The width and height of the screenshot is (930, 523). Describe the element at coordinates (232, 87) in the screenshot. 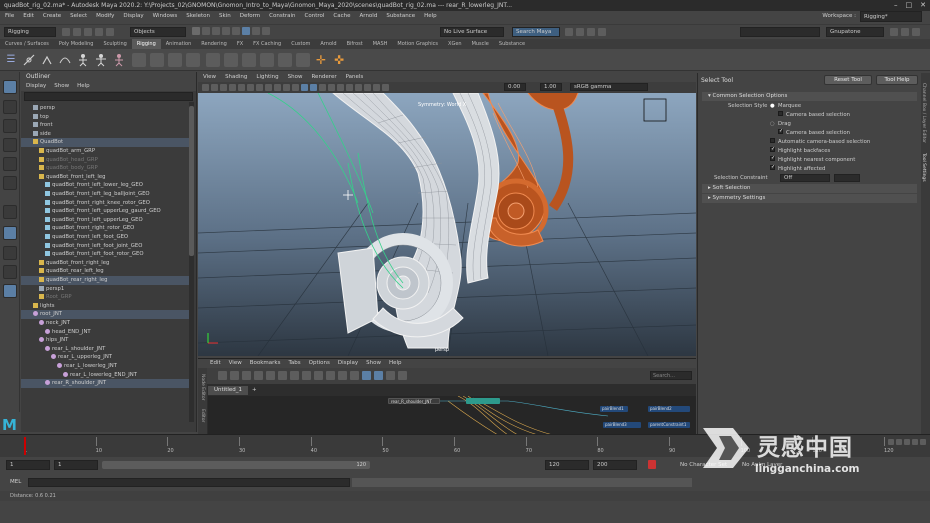

I see `image-plane-icon` at that location.